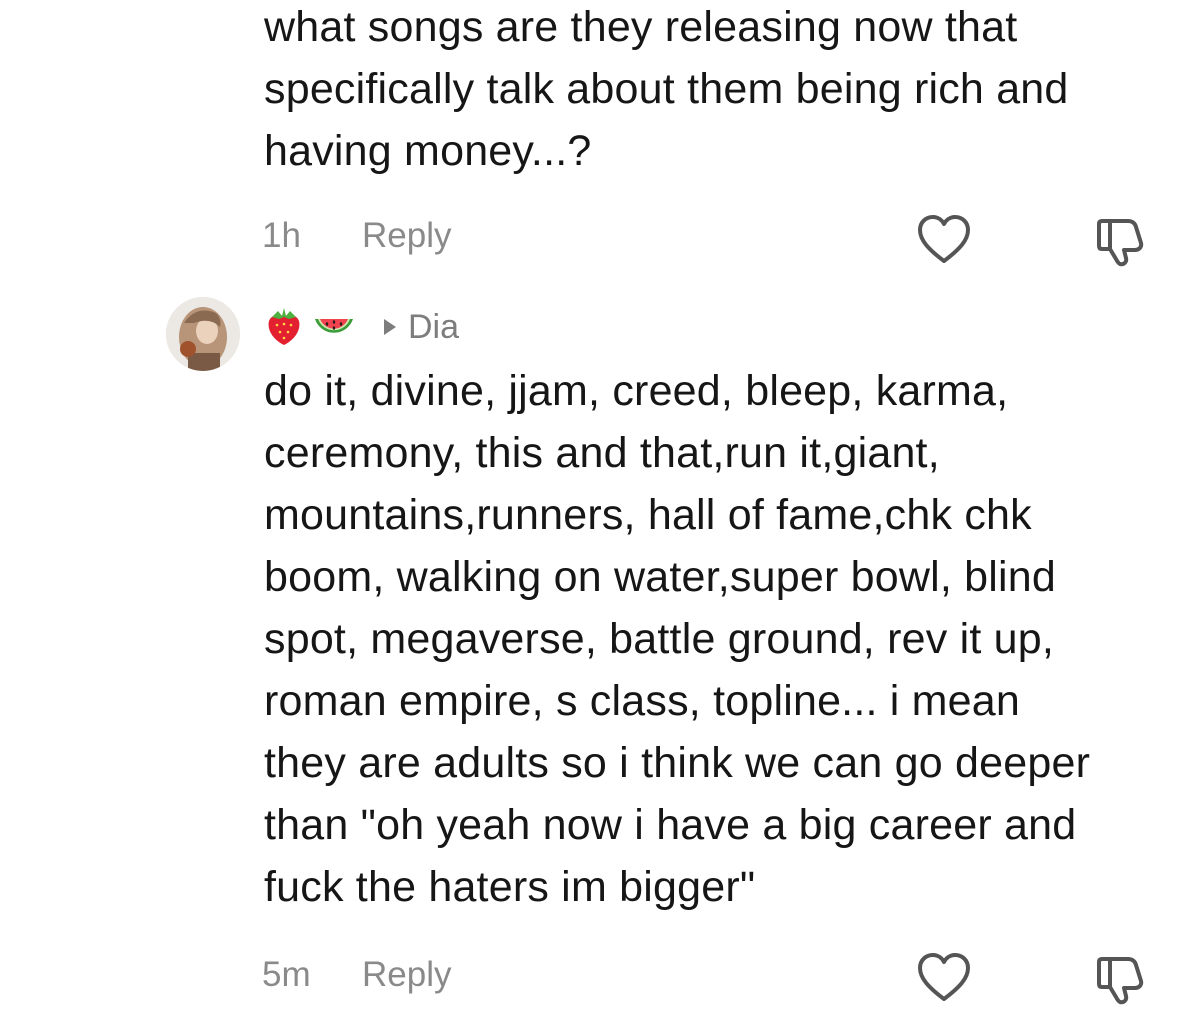 Image resolution: width=1200 pixels, height=1015 pixels. What do you see at coordinates (433, 327) in the screenshot?
I see `reply-to-username: Dia` at bounding box center [433, 327].